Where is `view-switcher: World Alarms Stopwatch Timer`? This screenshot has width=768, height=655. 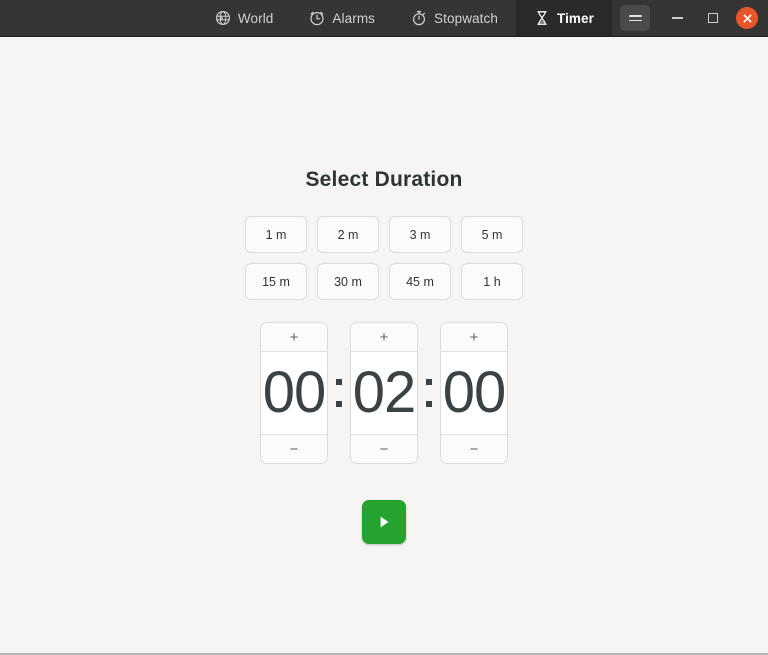 view-switcher: World Alarms Stopwatch Timer is located at coordinates (404, 18).